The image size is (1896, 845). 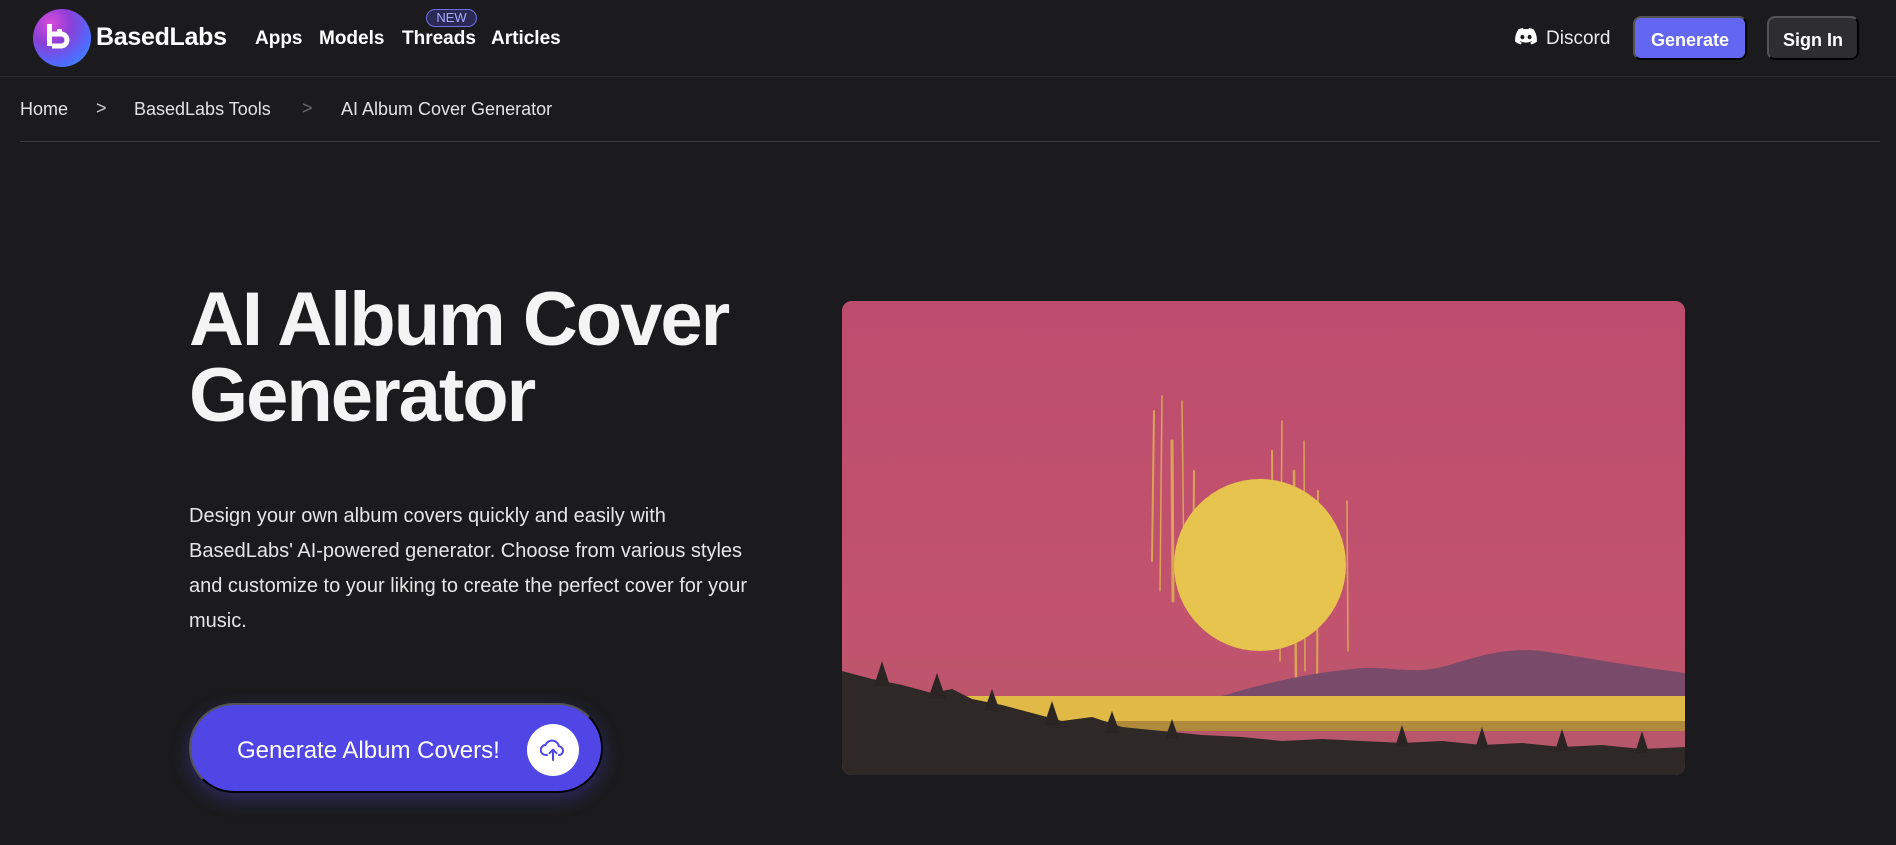 What do you see at coordinates (553, 750) in the screenshot?
I see `cloud-upload-icon` at bounding box center [553, 750].